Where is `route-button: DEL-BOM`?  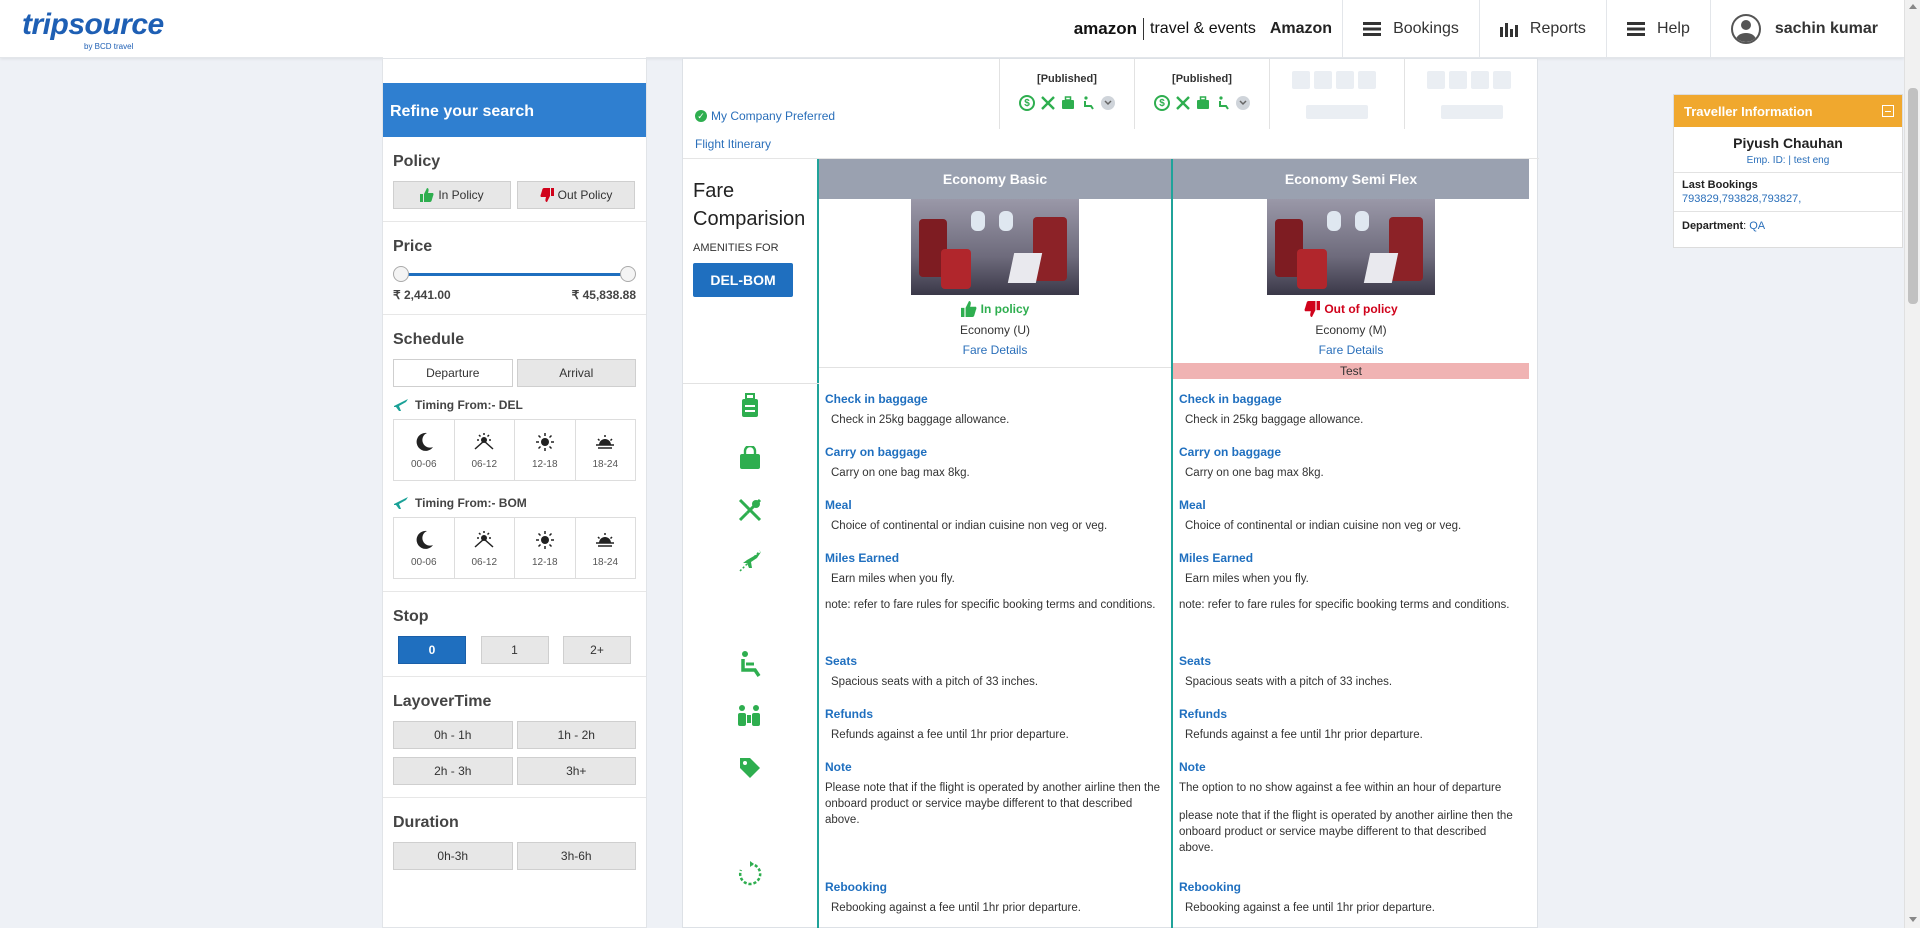
route-button: DEL-BOM is located at coordinates (743, 280).